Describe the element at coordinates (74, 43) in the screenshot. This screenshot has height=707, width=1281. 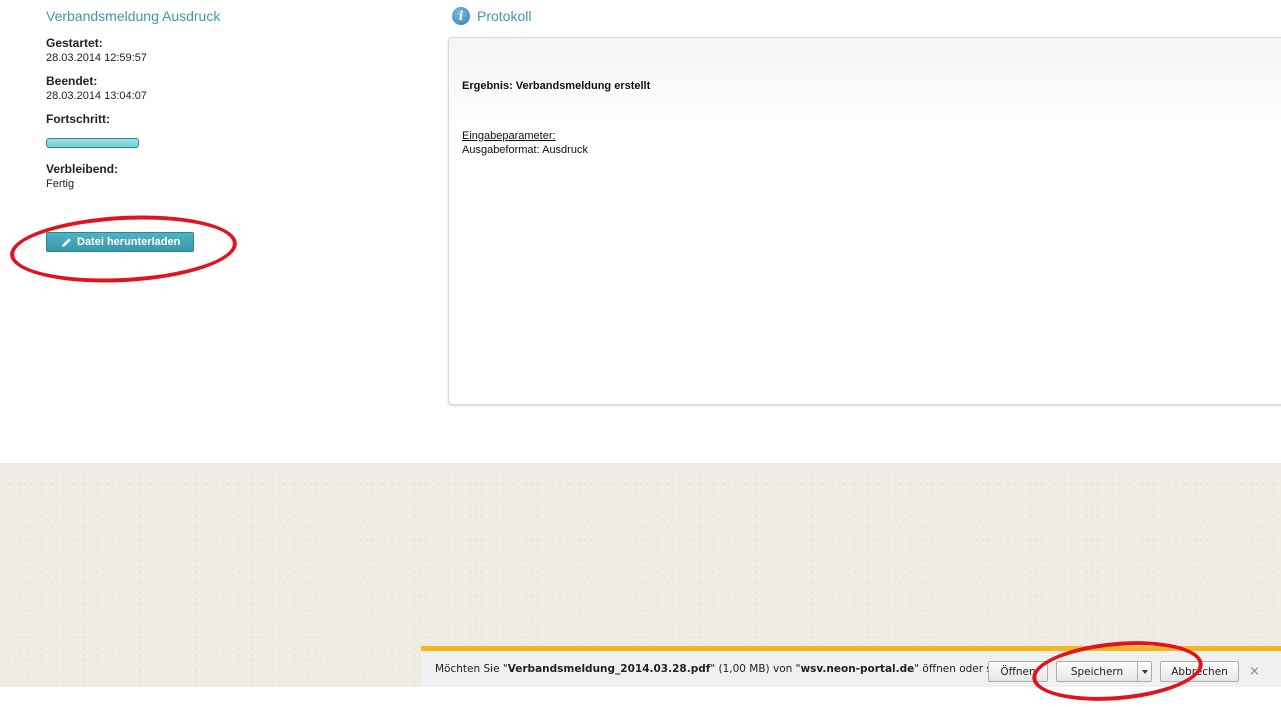
I see `started-label: Gestartet:` at that location.